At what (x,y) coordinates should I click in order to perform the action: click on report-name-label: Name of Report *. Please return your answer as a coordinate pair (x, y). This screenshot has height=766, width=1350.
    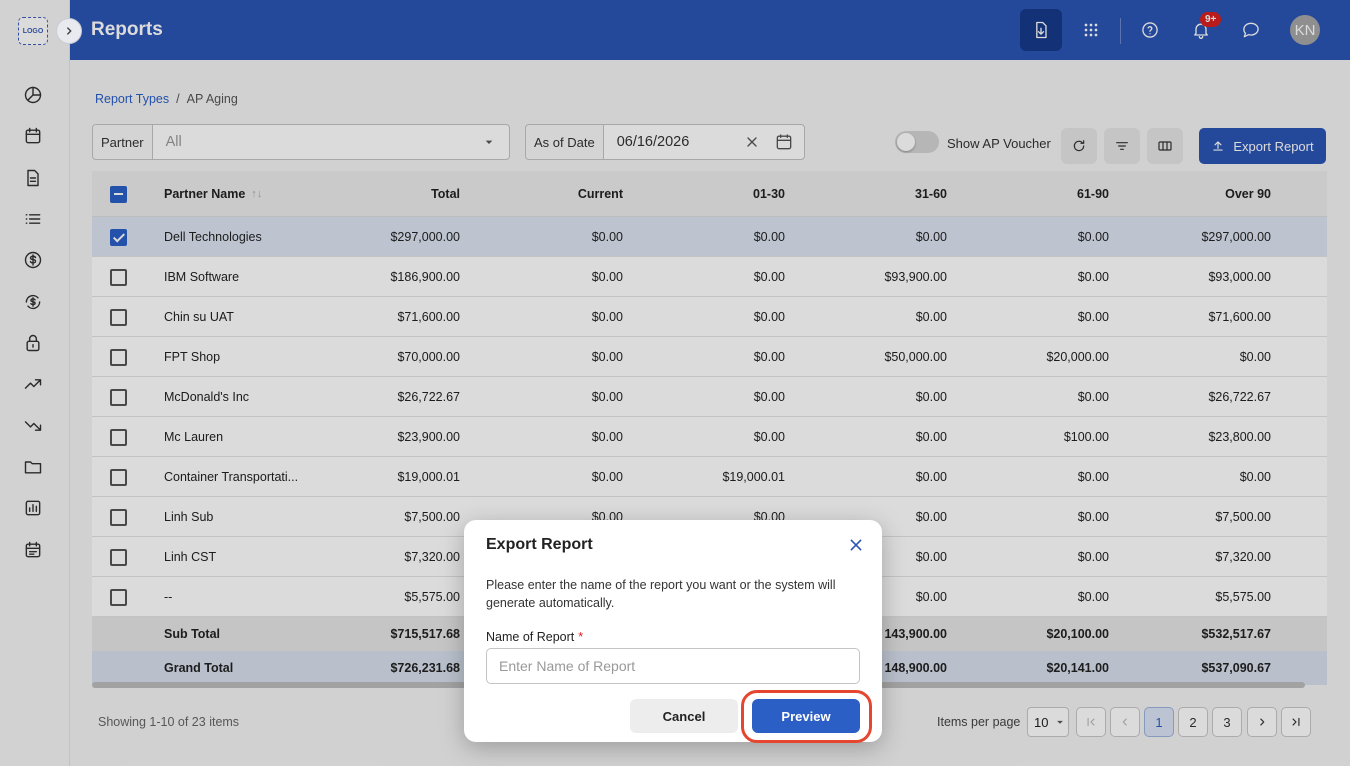
    Looking at the image, I should click on (534, 637).